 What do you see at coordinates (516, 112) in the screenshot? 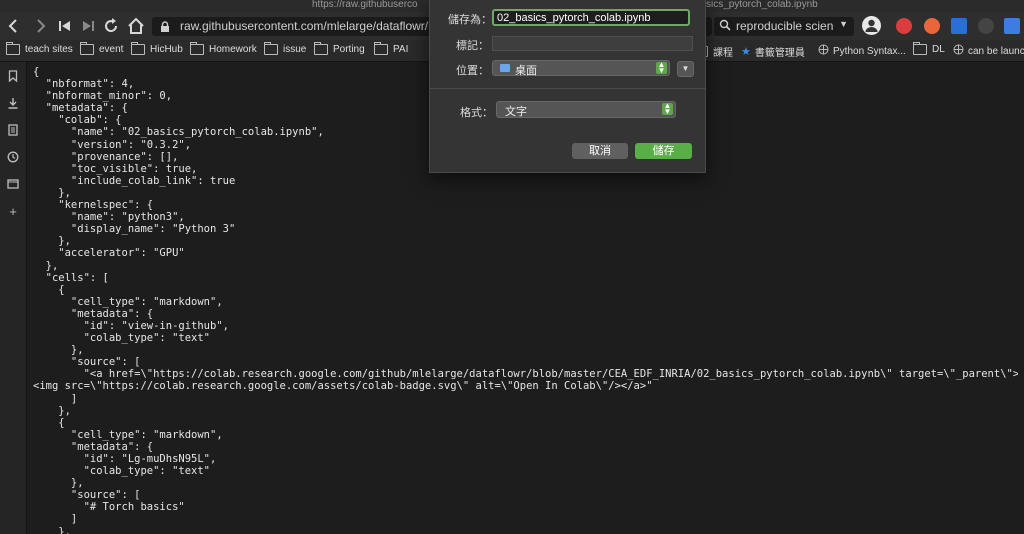
I see `format-value: 文字` at bounding box center [516, 112].